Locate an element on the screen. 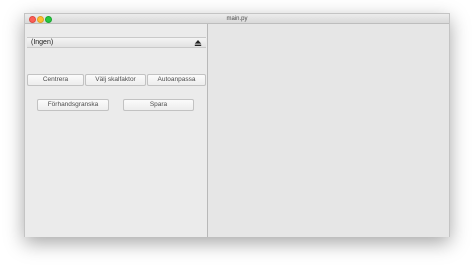  eject-icon is located at coordinates (198, 43).